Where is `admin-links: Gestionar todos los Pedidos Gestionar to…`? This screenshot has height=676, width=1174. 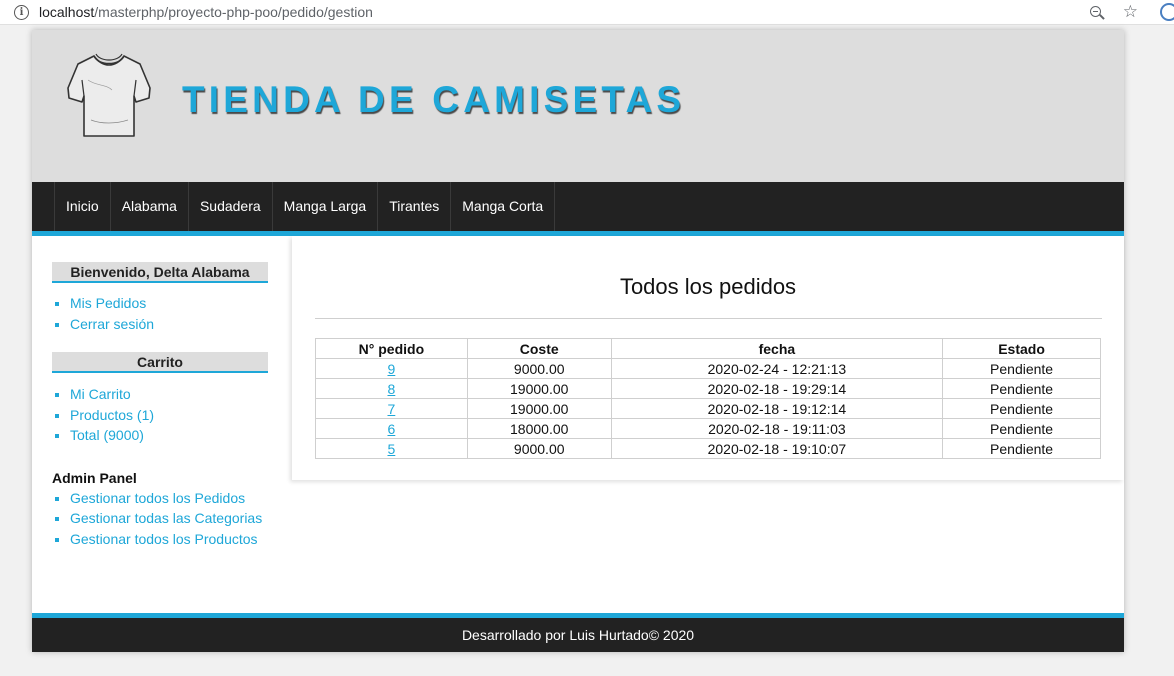
admin-links: Gestionar todos los Pedidos Gestionar to… is located at coordinates (160, 519).